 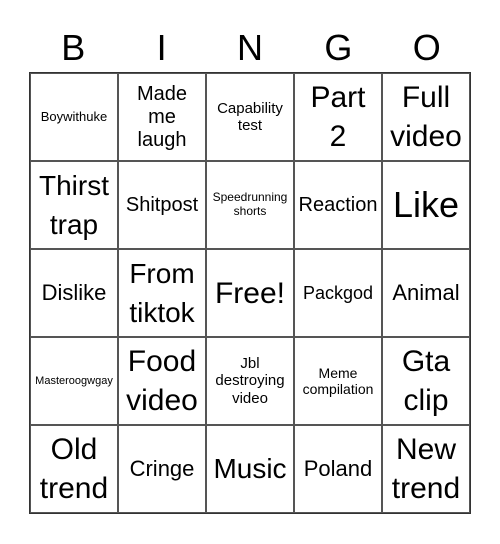 I want to click on bingo-cell: Jbl destroying video, so click(x=250, y=381).